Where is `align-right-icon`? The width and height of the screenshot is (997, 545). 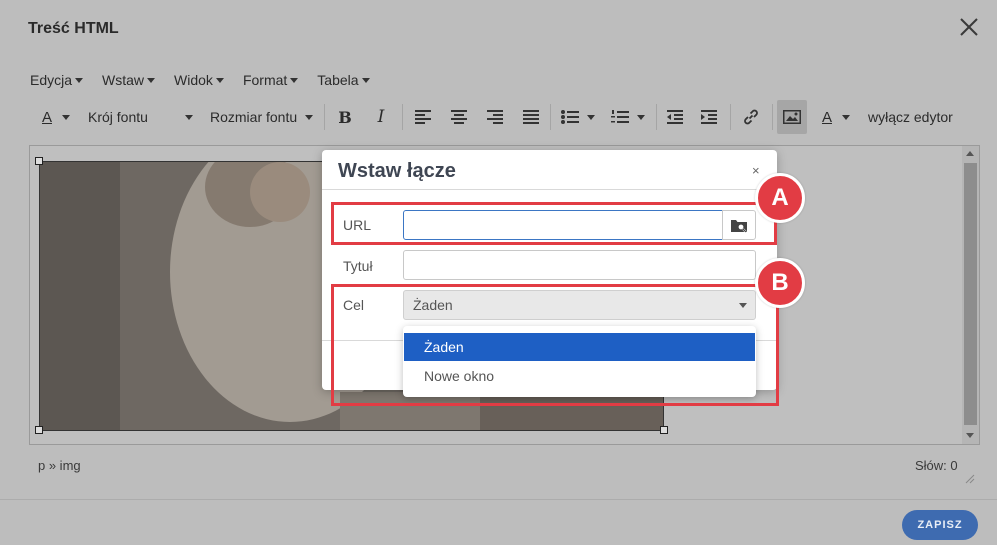 align-right-icon is located at coordinates (495, 117).